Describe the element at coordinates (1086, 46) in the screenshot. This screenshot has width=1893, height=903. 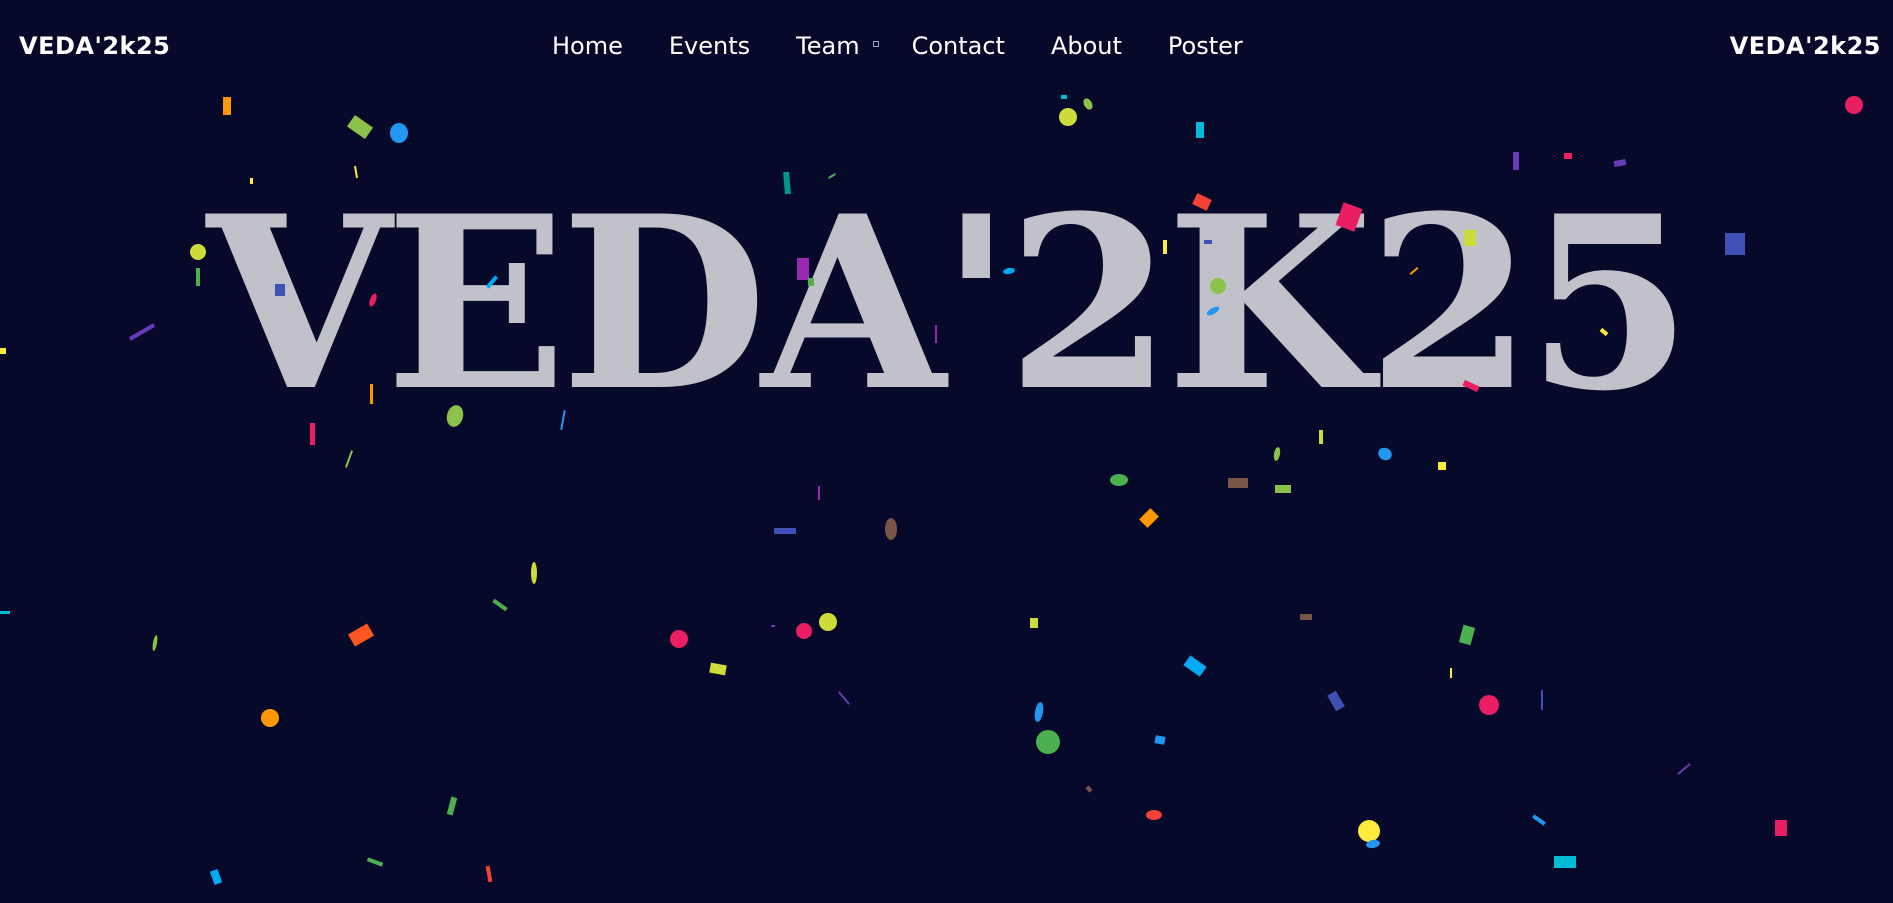
I see `nav-link-about: About` at that location.